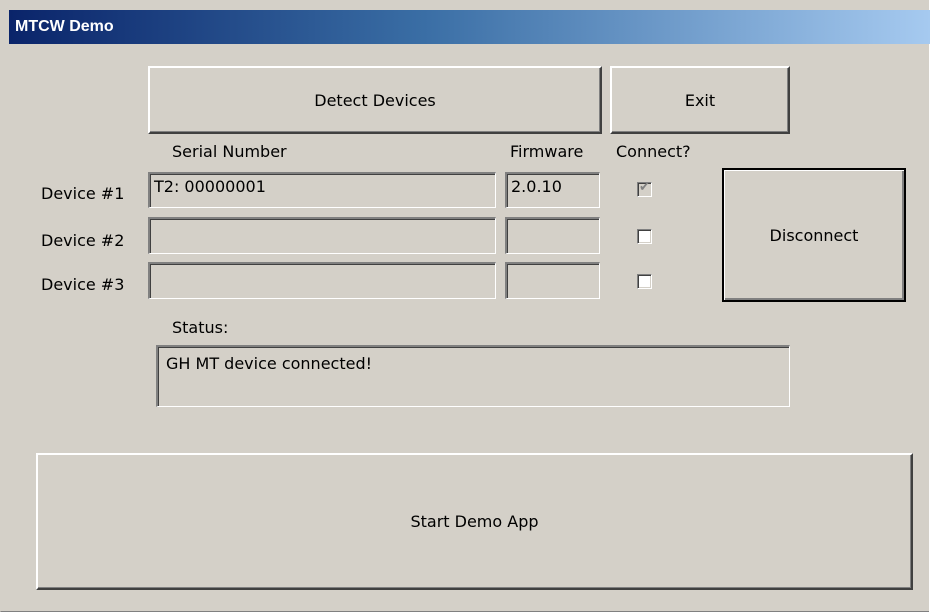  What do you see at coordinates (644, 281) in the screenshot?
I see `device-3-connect-checkbox` at bounding box center [644, 281].